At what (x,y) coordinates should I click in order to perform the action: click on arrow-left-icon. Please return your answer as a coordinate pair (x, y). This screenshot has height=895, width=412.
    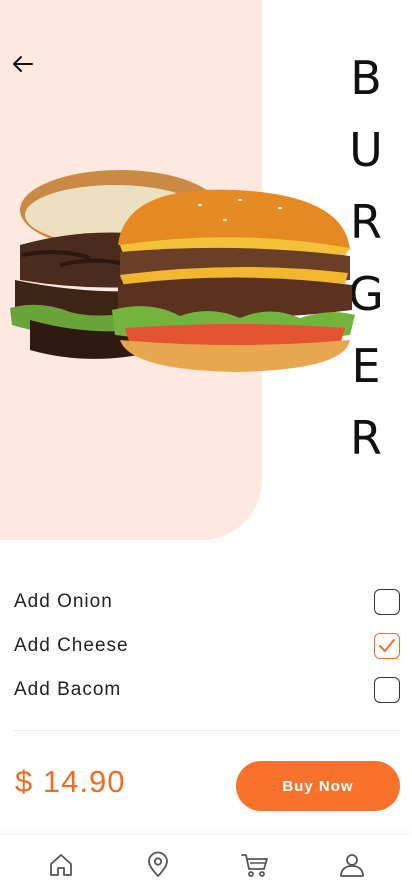
    Looking at the image, I should click on (23, 64).